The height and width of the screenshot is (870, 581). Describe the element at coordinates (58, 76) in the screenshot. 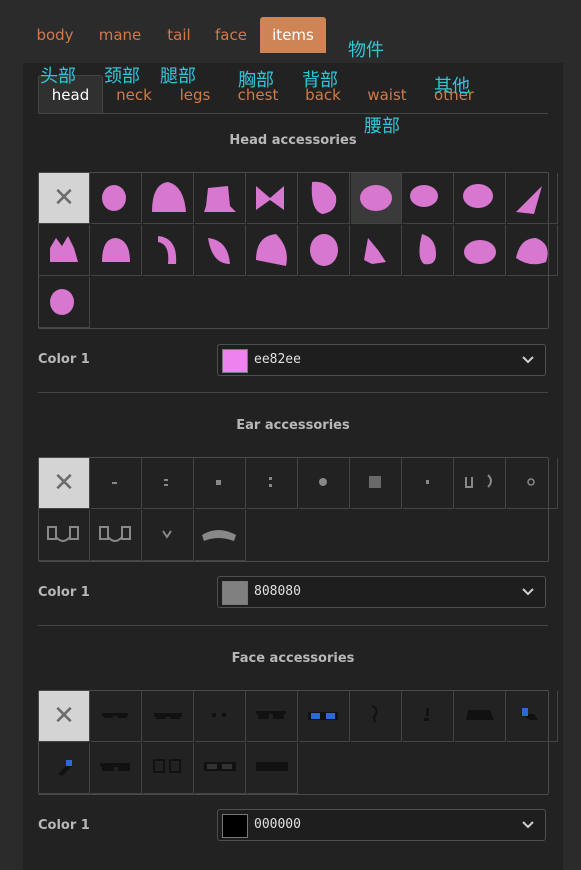

I see `annotation-head: 头部` at that location.